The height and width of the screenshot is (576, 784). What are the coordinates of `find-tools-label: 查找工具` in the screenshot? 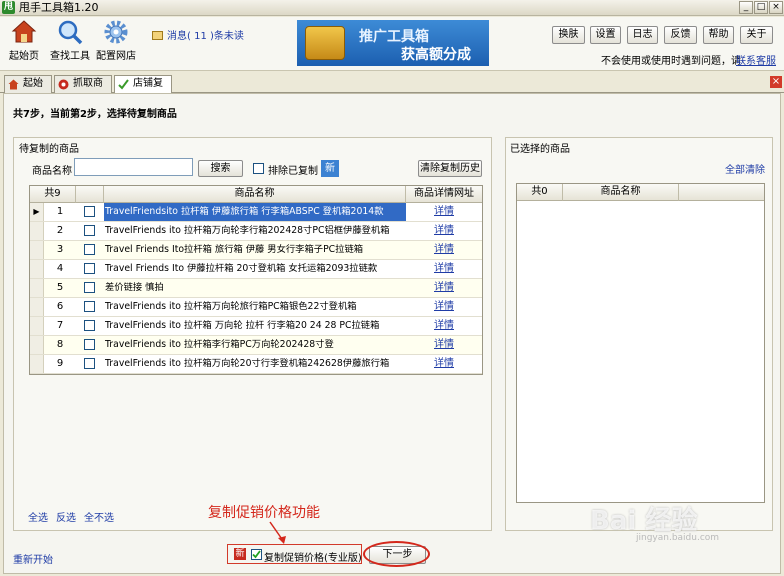 It's located at (70, 56).